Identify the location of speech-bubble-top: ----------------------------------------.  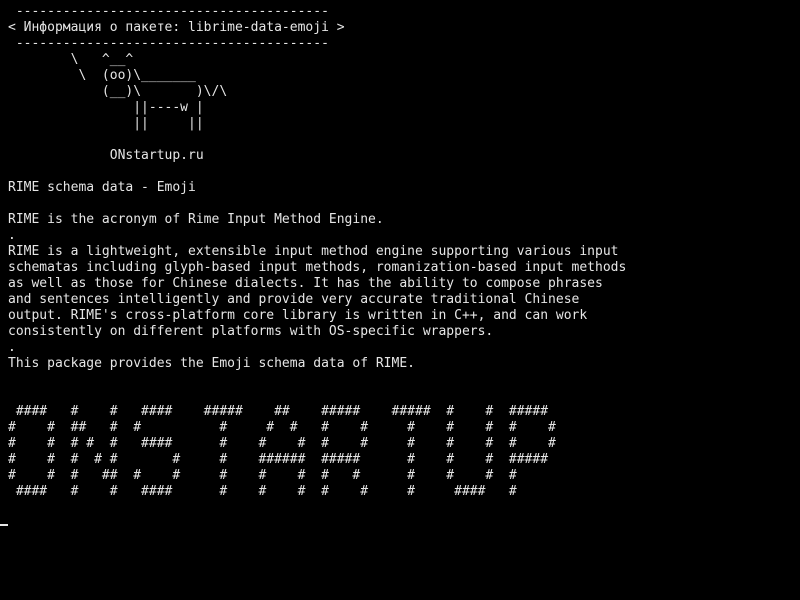
(168, 11).